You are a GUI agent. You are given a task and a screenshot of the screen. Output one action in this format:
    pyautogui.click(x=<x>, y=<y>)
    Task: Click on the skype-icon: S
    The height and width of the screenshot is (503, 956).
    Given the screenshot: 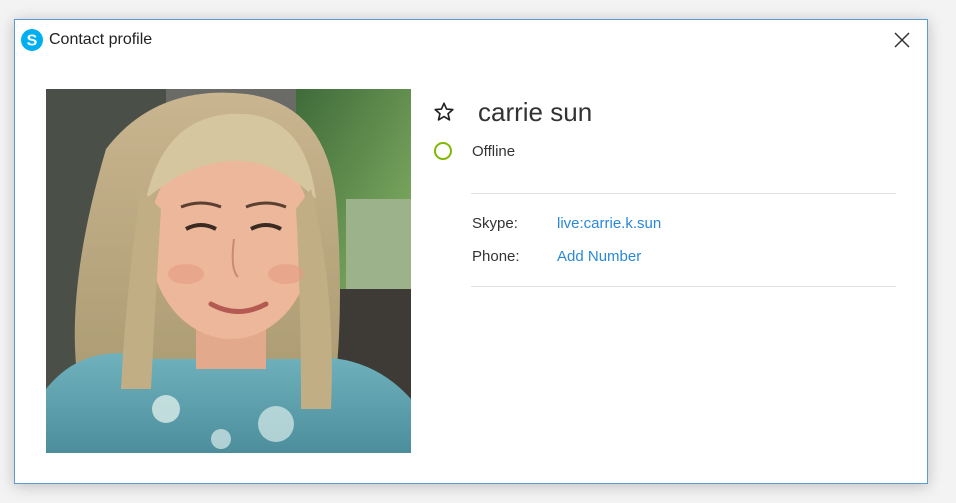 What is the action you would take?
    pyautogui.click(x=32, y=40)
    